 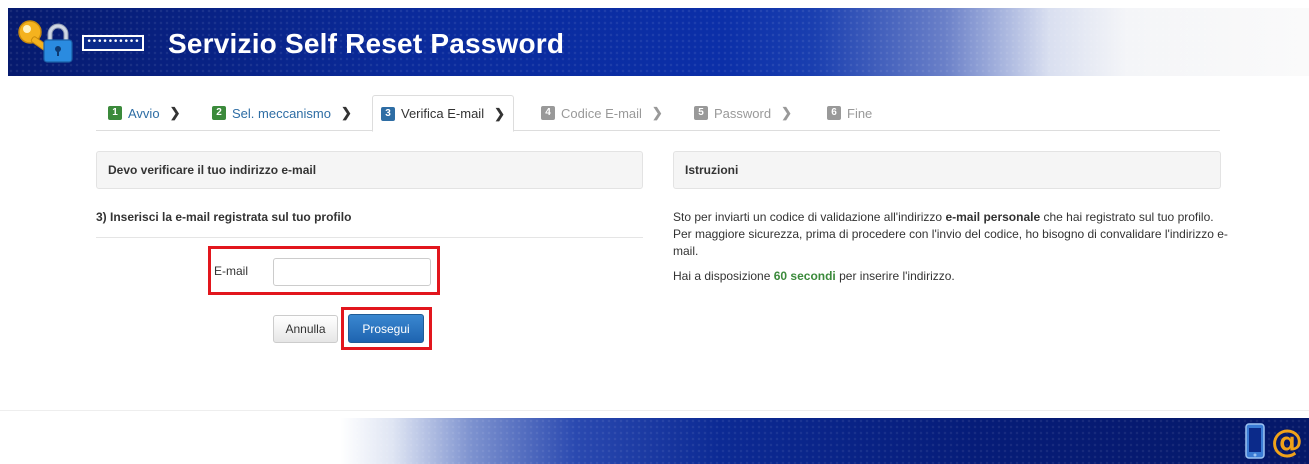 What do you see at coordinates (352, 272) in the screenshot?
I see `email-input` at bounding box center [352, 272].